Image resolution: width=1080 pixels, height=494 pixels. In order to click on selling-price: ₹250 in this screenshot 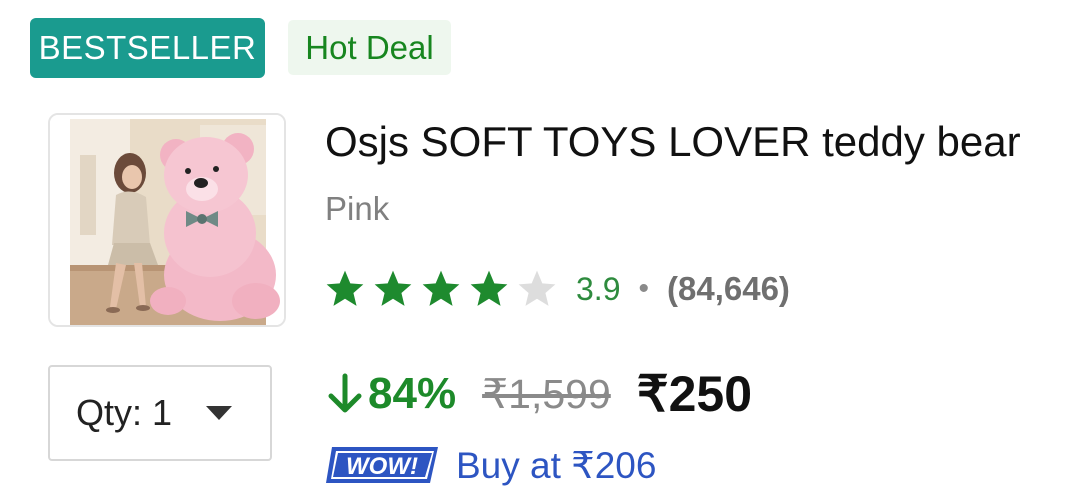, I will do `click(694, 394)`.